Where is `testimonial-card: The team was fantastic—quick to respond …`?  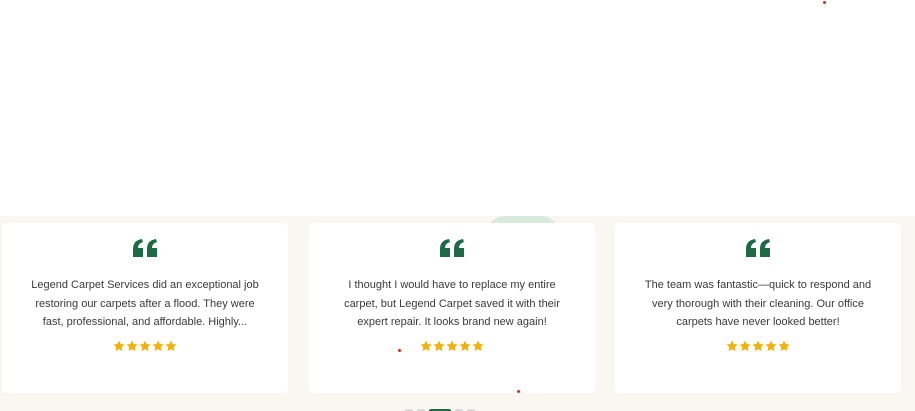
testimonial-card: The team was fantastic—quick to respond … is located at coordinates (758, 308).